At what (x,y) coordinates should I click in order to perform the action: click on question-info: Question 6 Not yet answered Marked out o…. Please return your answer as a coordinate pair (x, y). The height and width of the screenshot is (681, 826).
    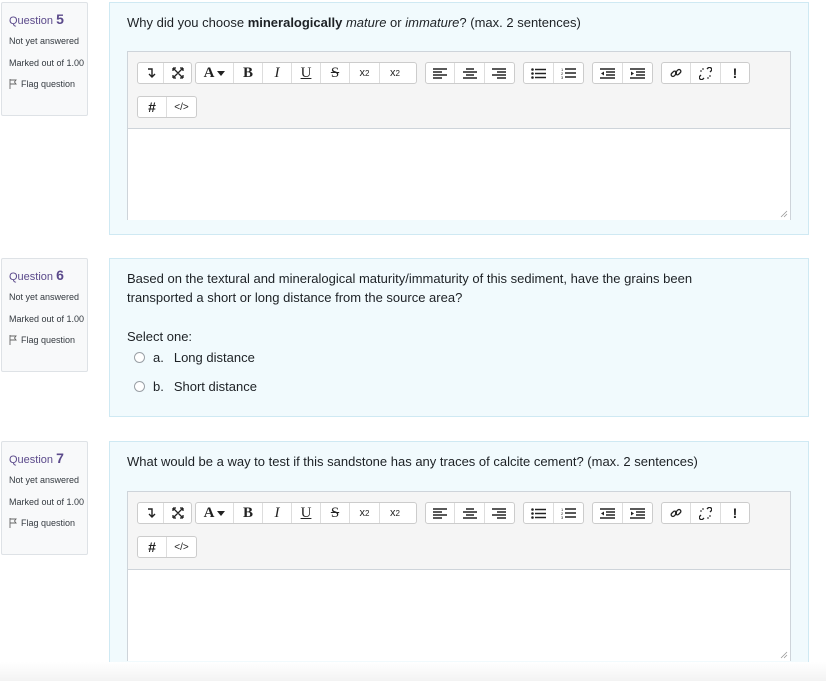
    Looking at the image, I should click on (44, 315).